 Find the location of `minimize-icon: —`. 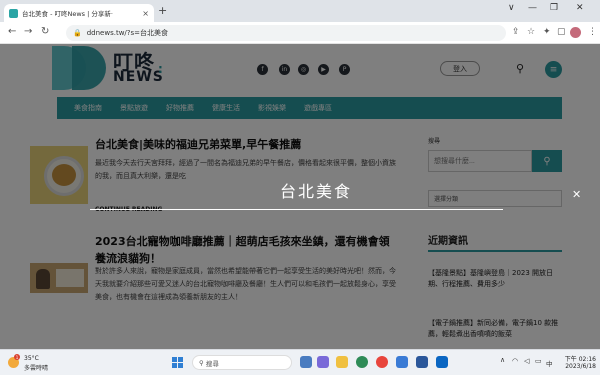

minimize-icon: — is located at coordinates (532, 8).